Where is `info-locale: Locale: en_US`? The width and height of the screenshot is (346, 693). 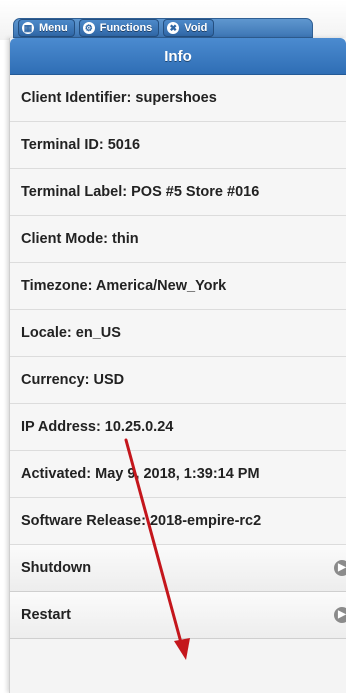 info-locale: Locale: en_US is located at coordinates (178, 333).